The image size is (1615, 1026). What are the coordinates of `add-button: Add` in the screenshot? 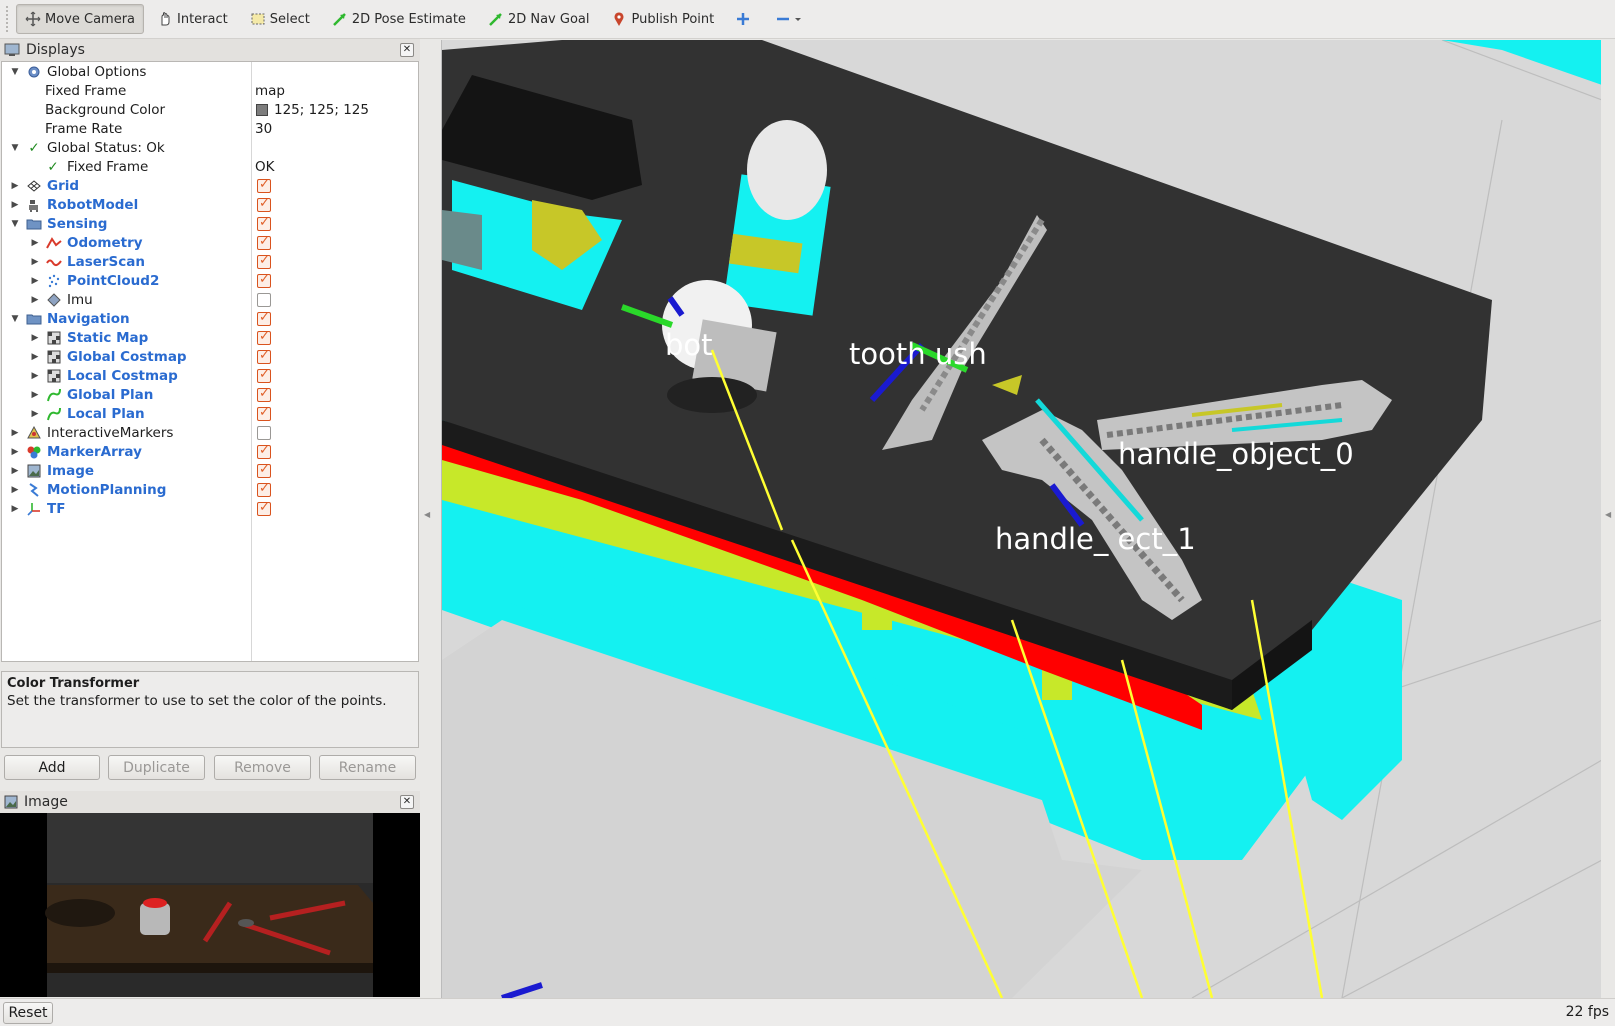 It's located at (52, 767).